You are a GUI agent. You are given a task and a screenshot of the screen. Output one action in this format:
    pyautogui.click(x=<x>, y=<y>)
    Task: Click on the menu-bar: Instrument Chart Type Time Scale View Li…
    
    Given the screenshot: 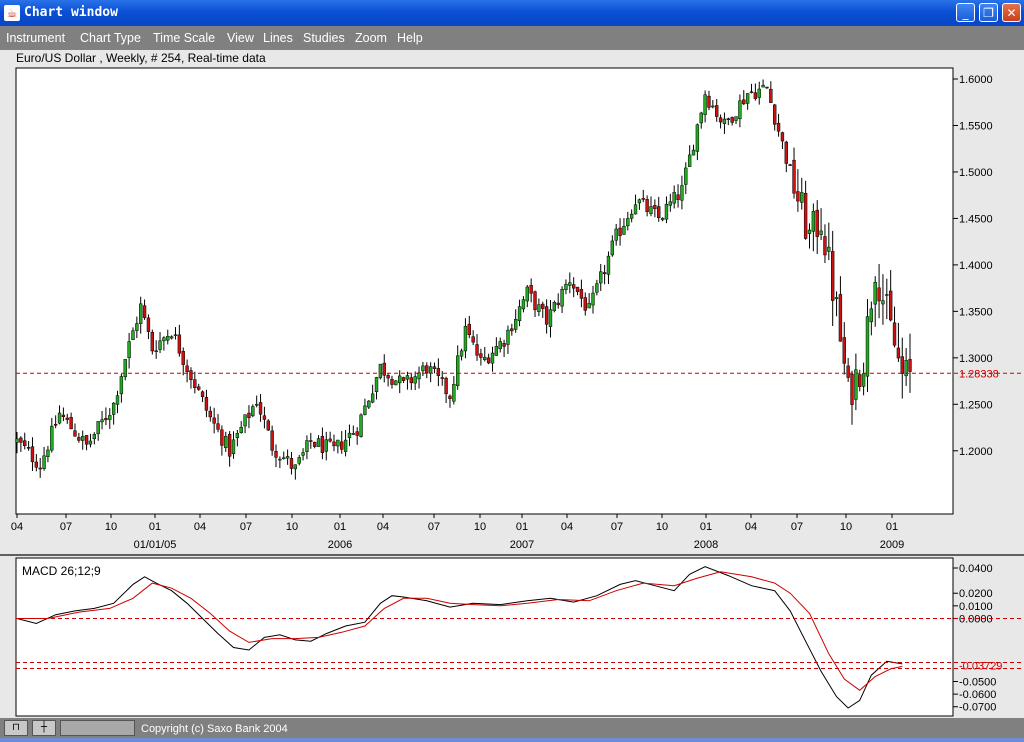 What is the action you would take?
    pyautogui.click(x=512, y=38)
    